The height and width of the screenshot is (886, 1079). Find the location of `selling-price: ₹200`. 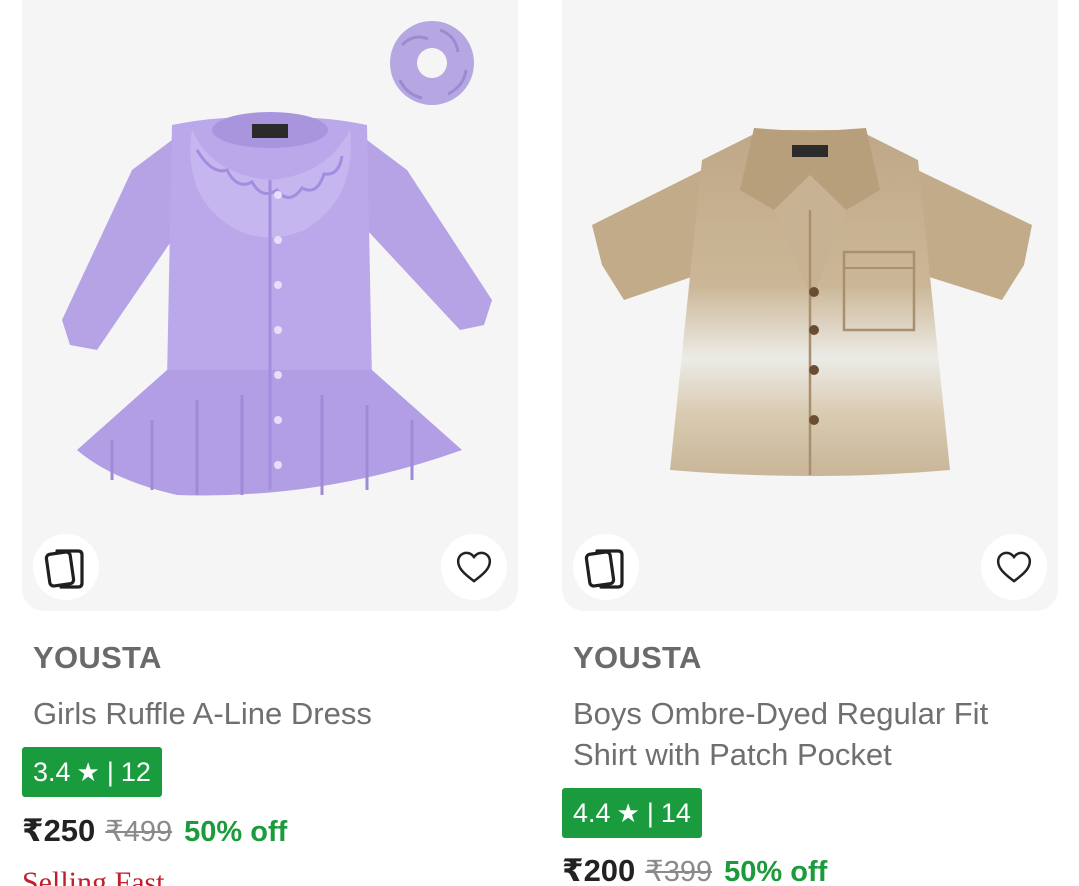

selling-price: ₹200 is located at coordinates (599, 869).